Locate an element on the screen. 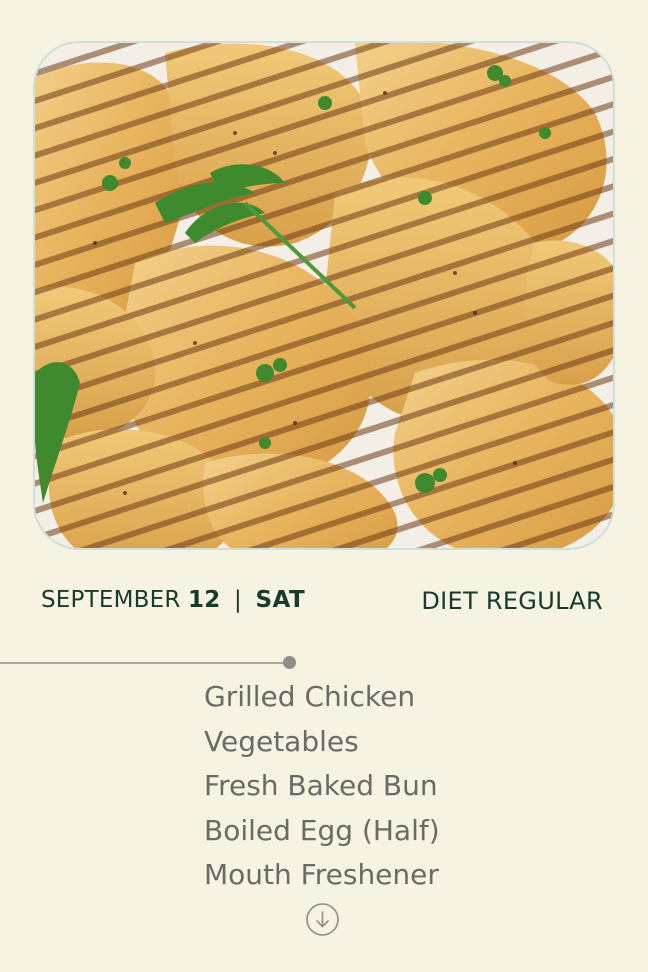 The height and width of the screenshot is (972, 648). weekday-label: SAT is located at coordinates (280, 600).